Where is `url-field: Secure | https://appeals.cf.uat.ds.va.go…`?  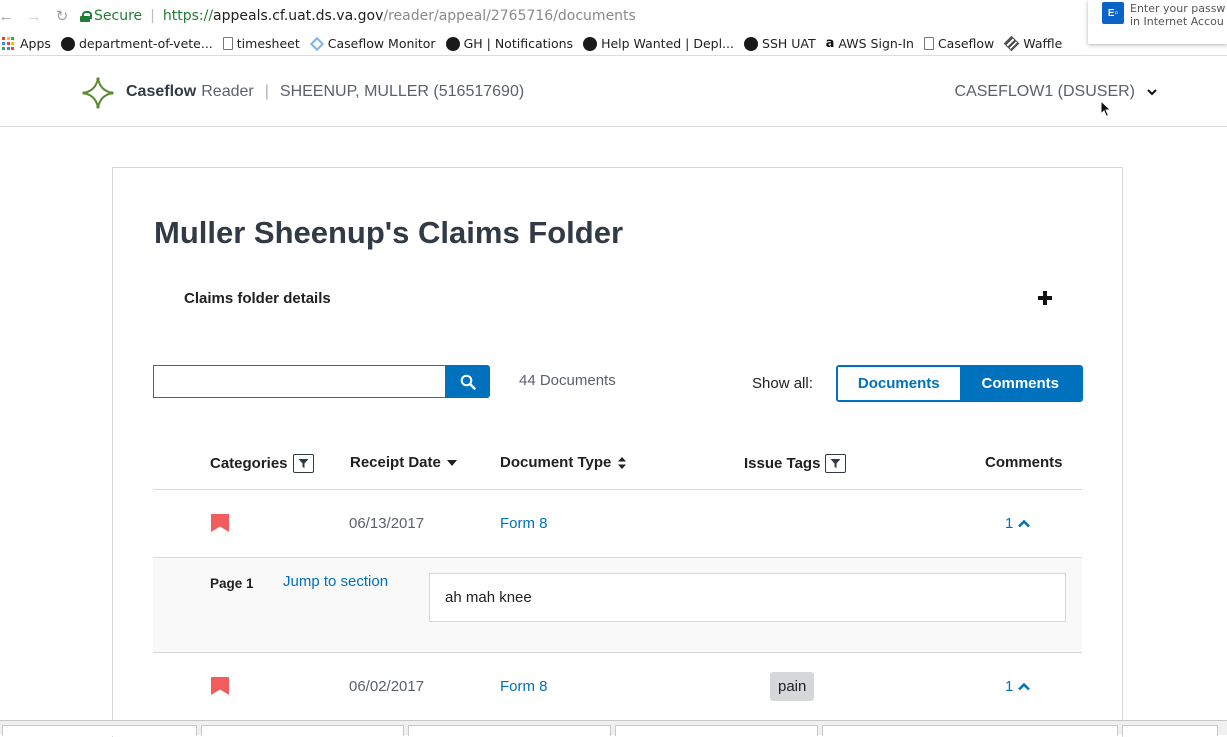 url-field: Secure | https://appeals.cf.uat.ds.va.go… is located at coordinates (585, 16).